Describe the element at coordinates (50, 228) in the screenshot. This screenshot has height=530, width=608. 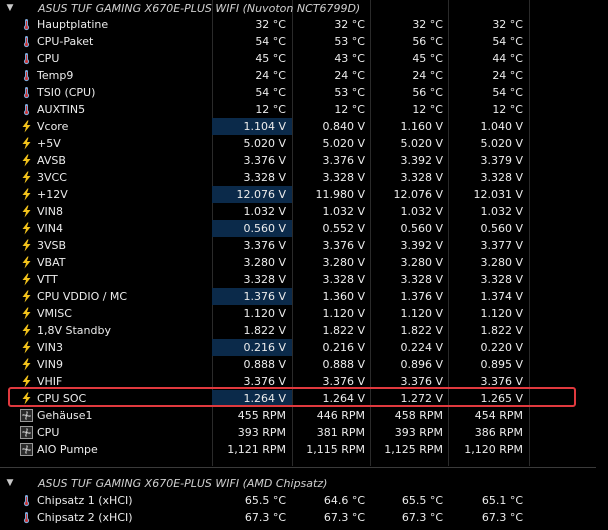
I see `sensor-label: VIN4` at that location.